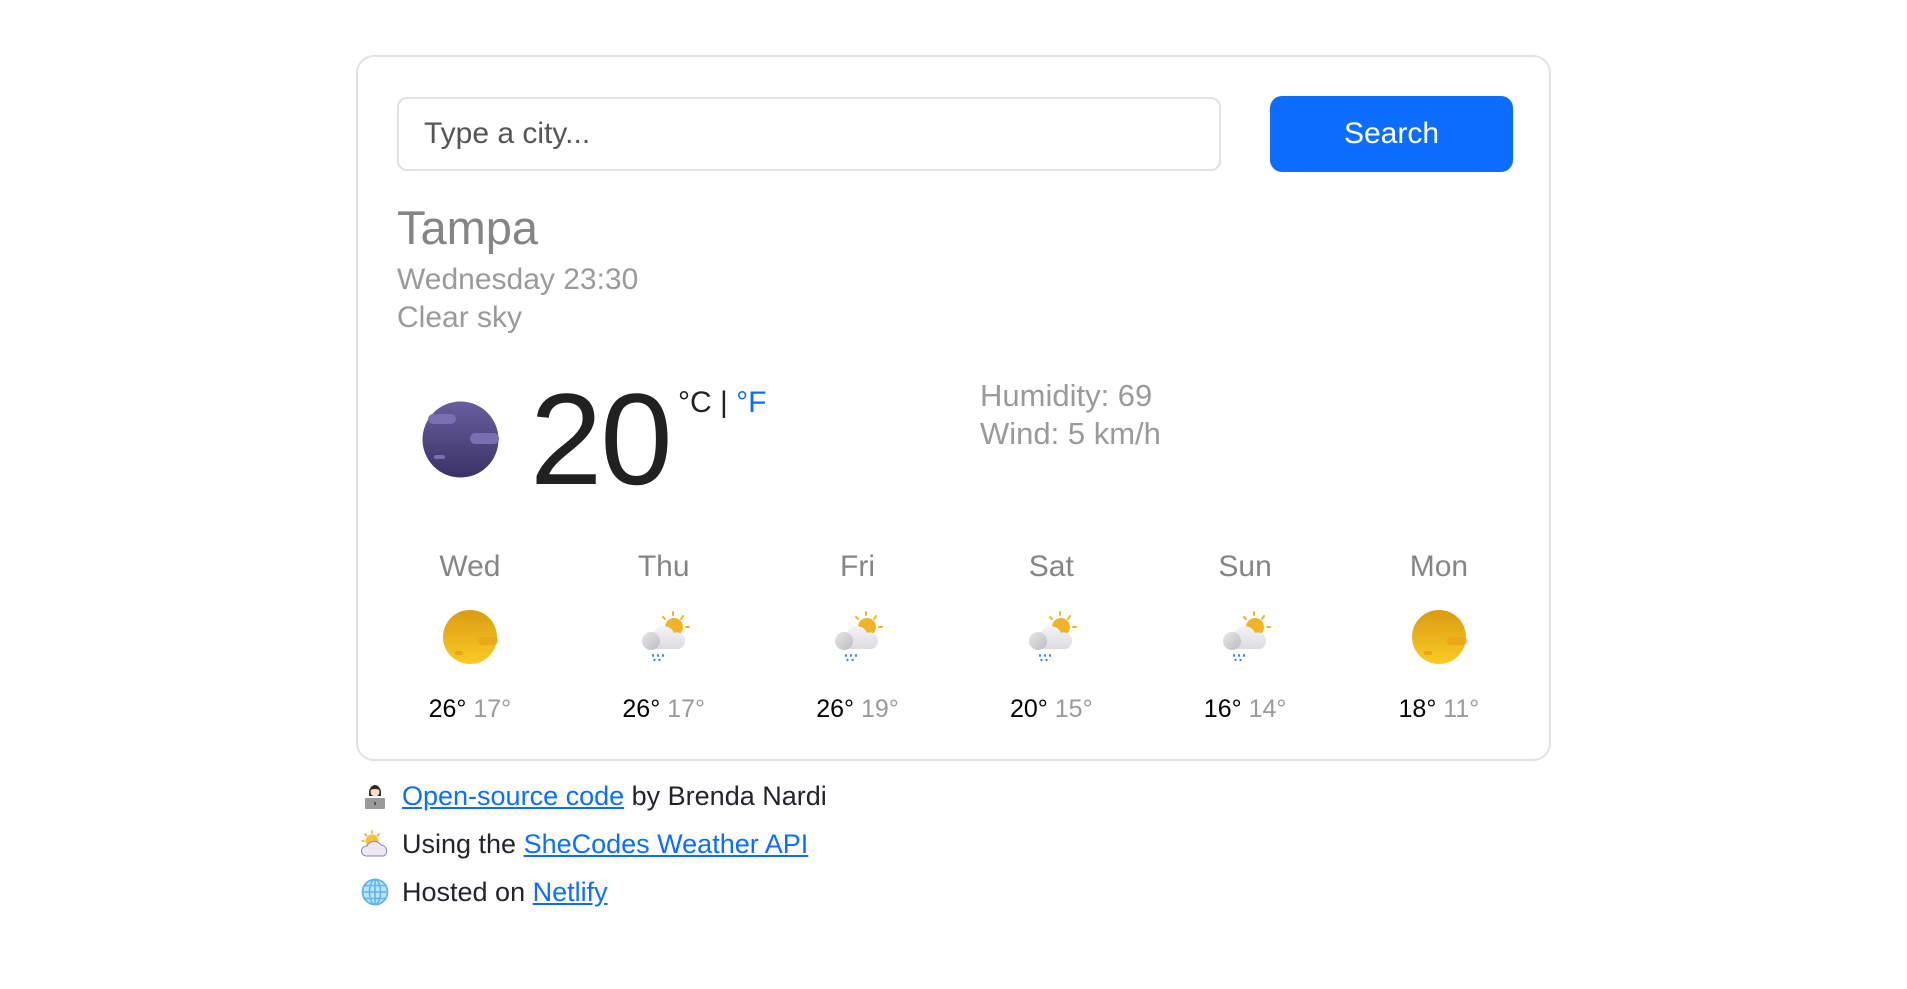 The width and height of the screenshot is (1907, 989). I want to click on forecast-max-temp: 16°, so click(1222, 709).